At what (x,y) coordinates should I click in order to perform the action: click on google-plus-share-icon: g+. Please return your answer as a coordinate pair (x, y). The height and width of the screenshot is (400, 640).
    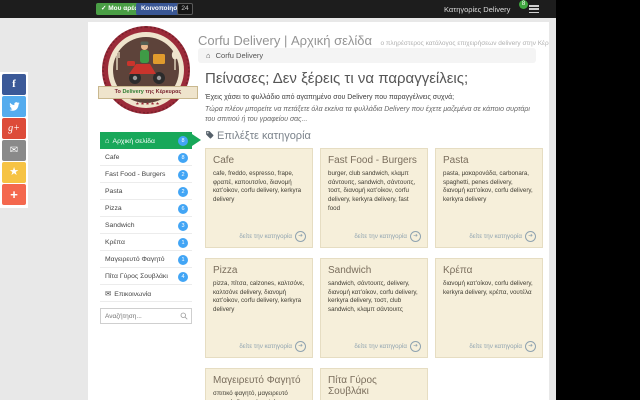
    Looking at the image, I should click on (14, 128).